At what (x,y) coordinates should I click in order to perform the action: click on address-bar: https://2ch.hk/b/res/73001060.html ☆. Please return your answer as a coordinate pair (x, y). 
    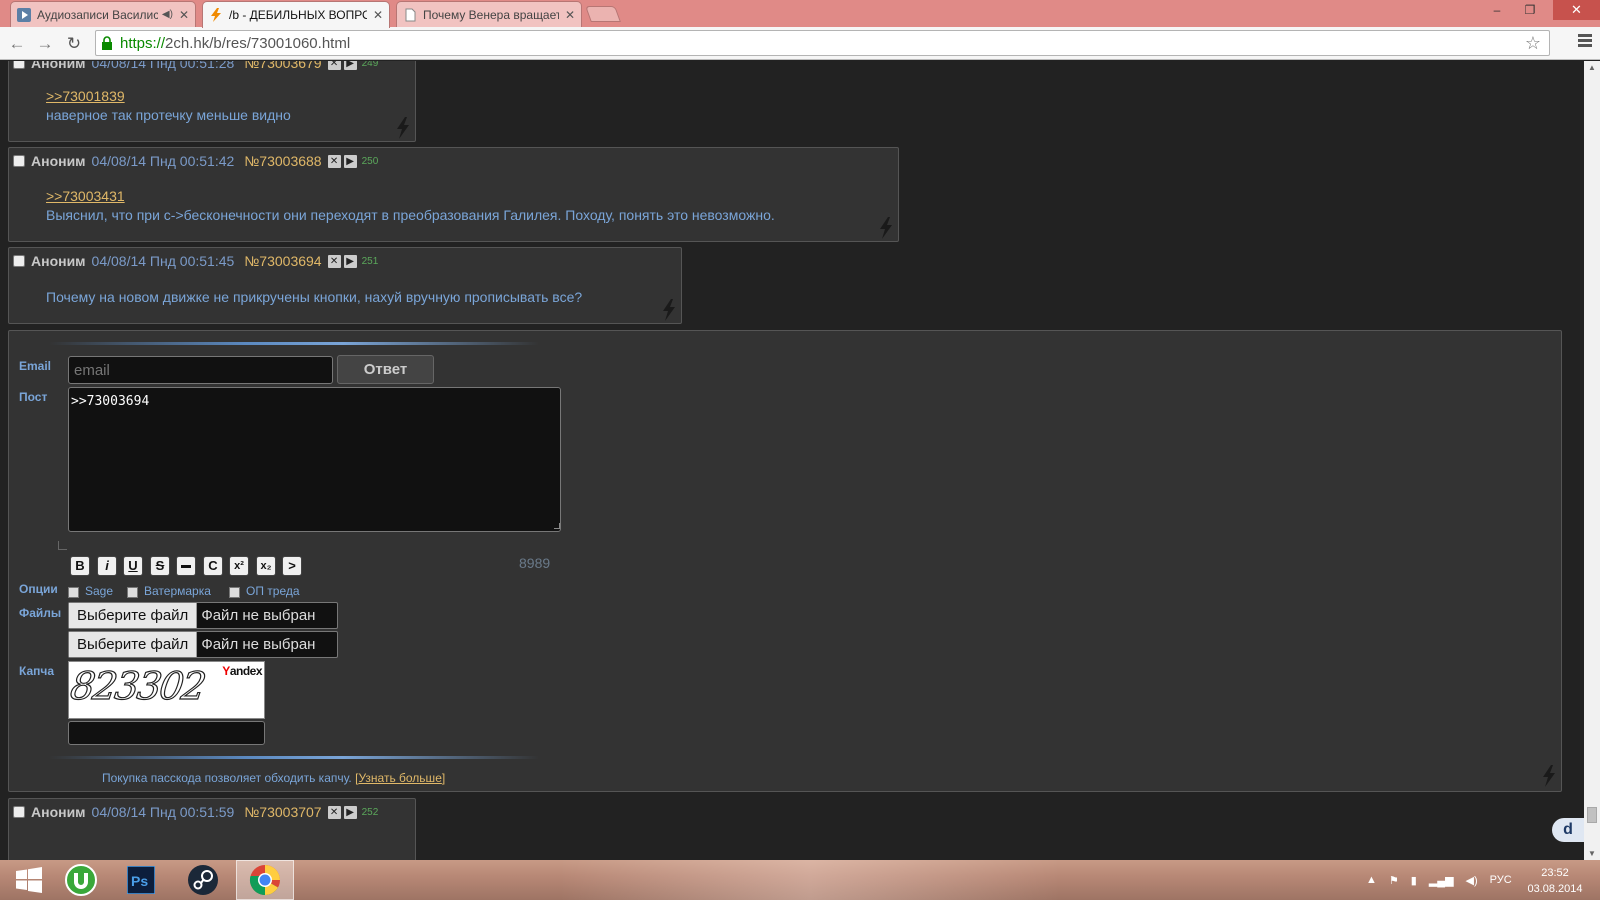
    Looking at the image, I should click on (822, 43).